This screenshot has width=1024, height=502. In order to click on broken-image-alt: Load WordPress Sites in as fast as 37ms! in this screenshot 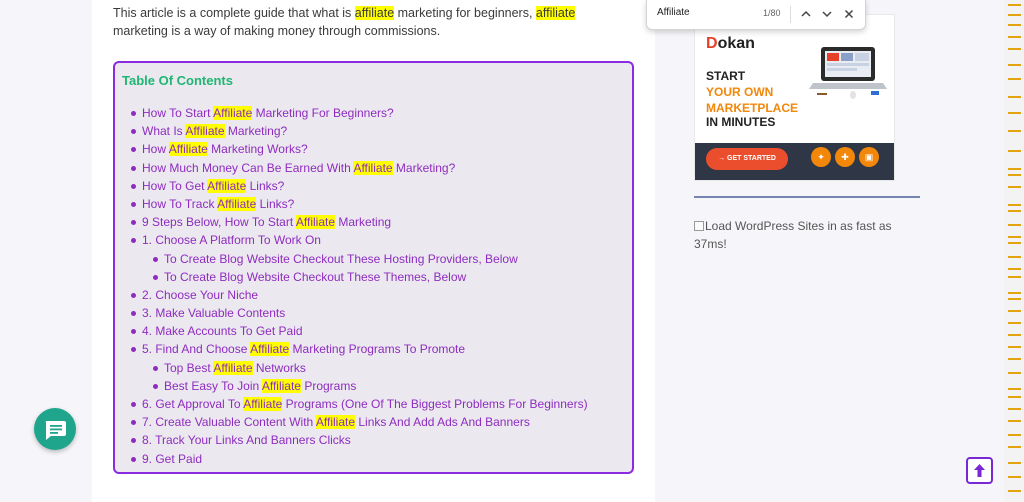, I will do `click(804, 235)`.